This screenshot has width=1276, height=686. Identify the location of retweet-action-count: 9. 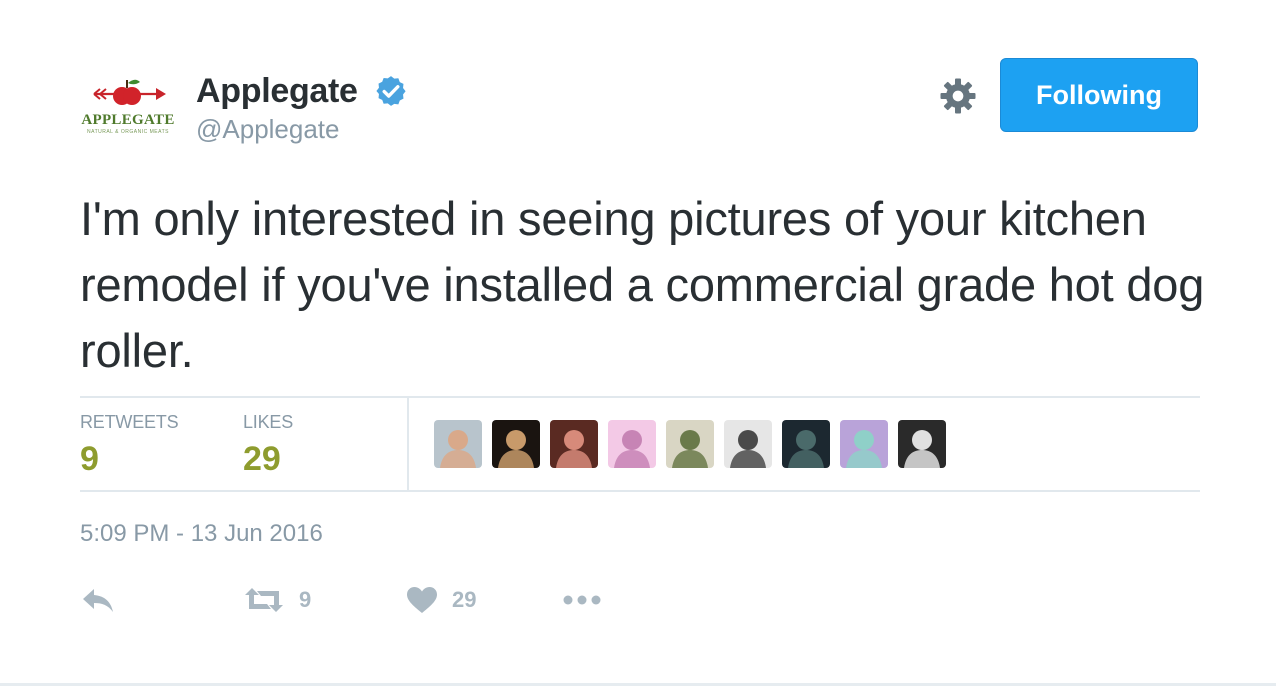
(305, 599).